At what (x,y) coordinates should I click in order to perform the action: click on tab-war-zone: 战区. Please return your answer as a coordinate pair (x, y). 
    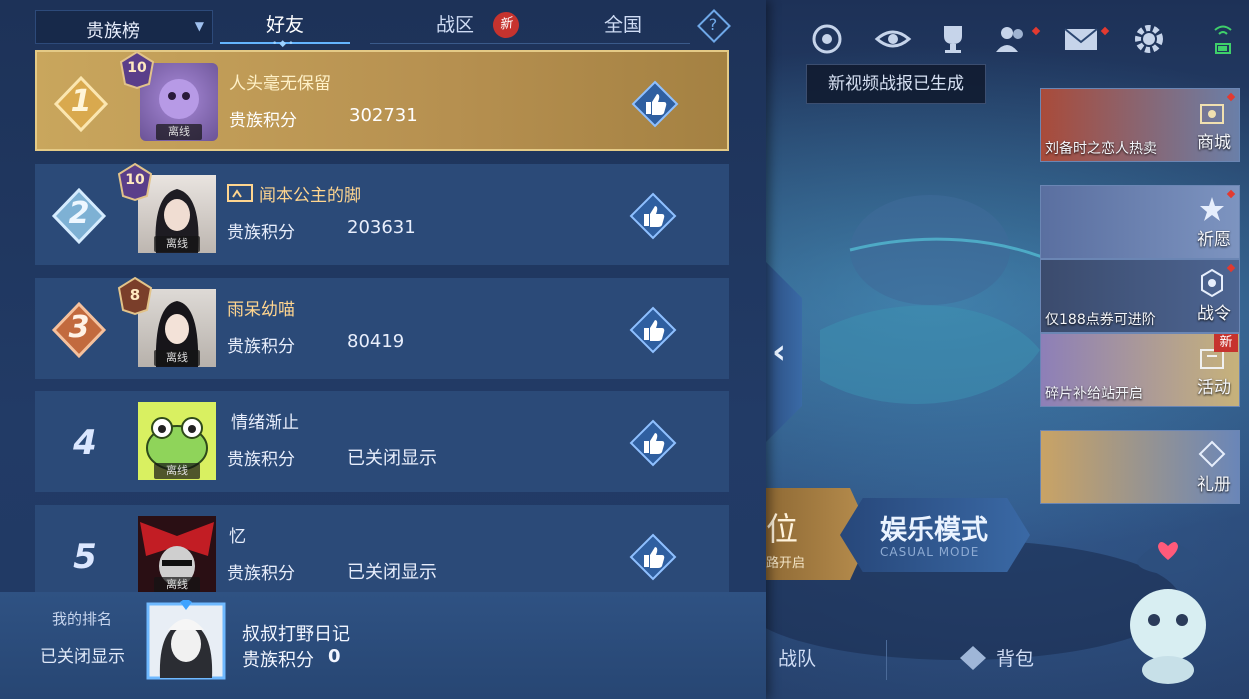
    Looking at the image, I should click on (455, 27).